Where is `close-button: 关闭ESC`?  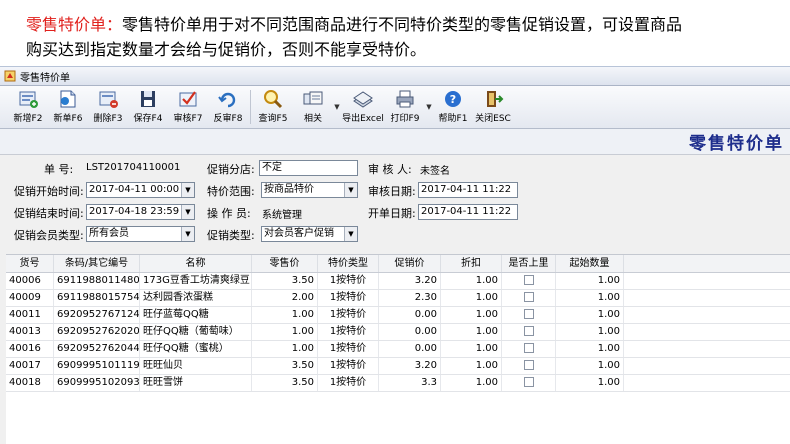 close-button: 关闭ESC is located at coordinates (493, 107).